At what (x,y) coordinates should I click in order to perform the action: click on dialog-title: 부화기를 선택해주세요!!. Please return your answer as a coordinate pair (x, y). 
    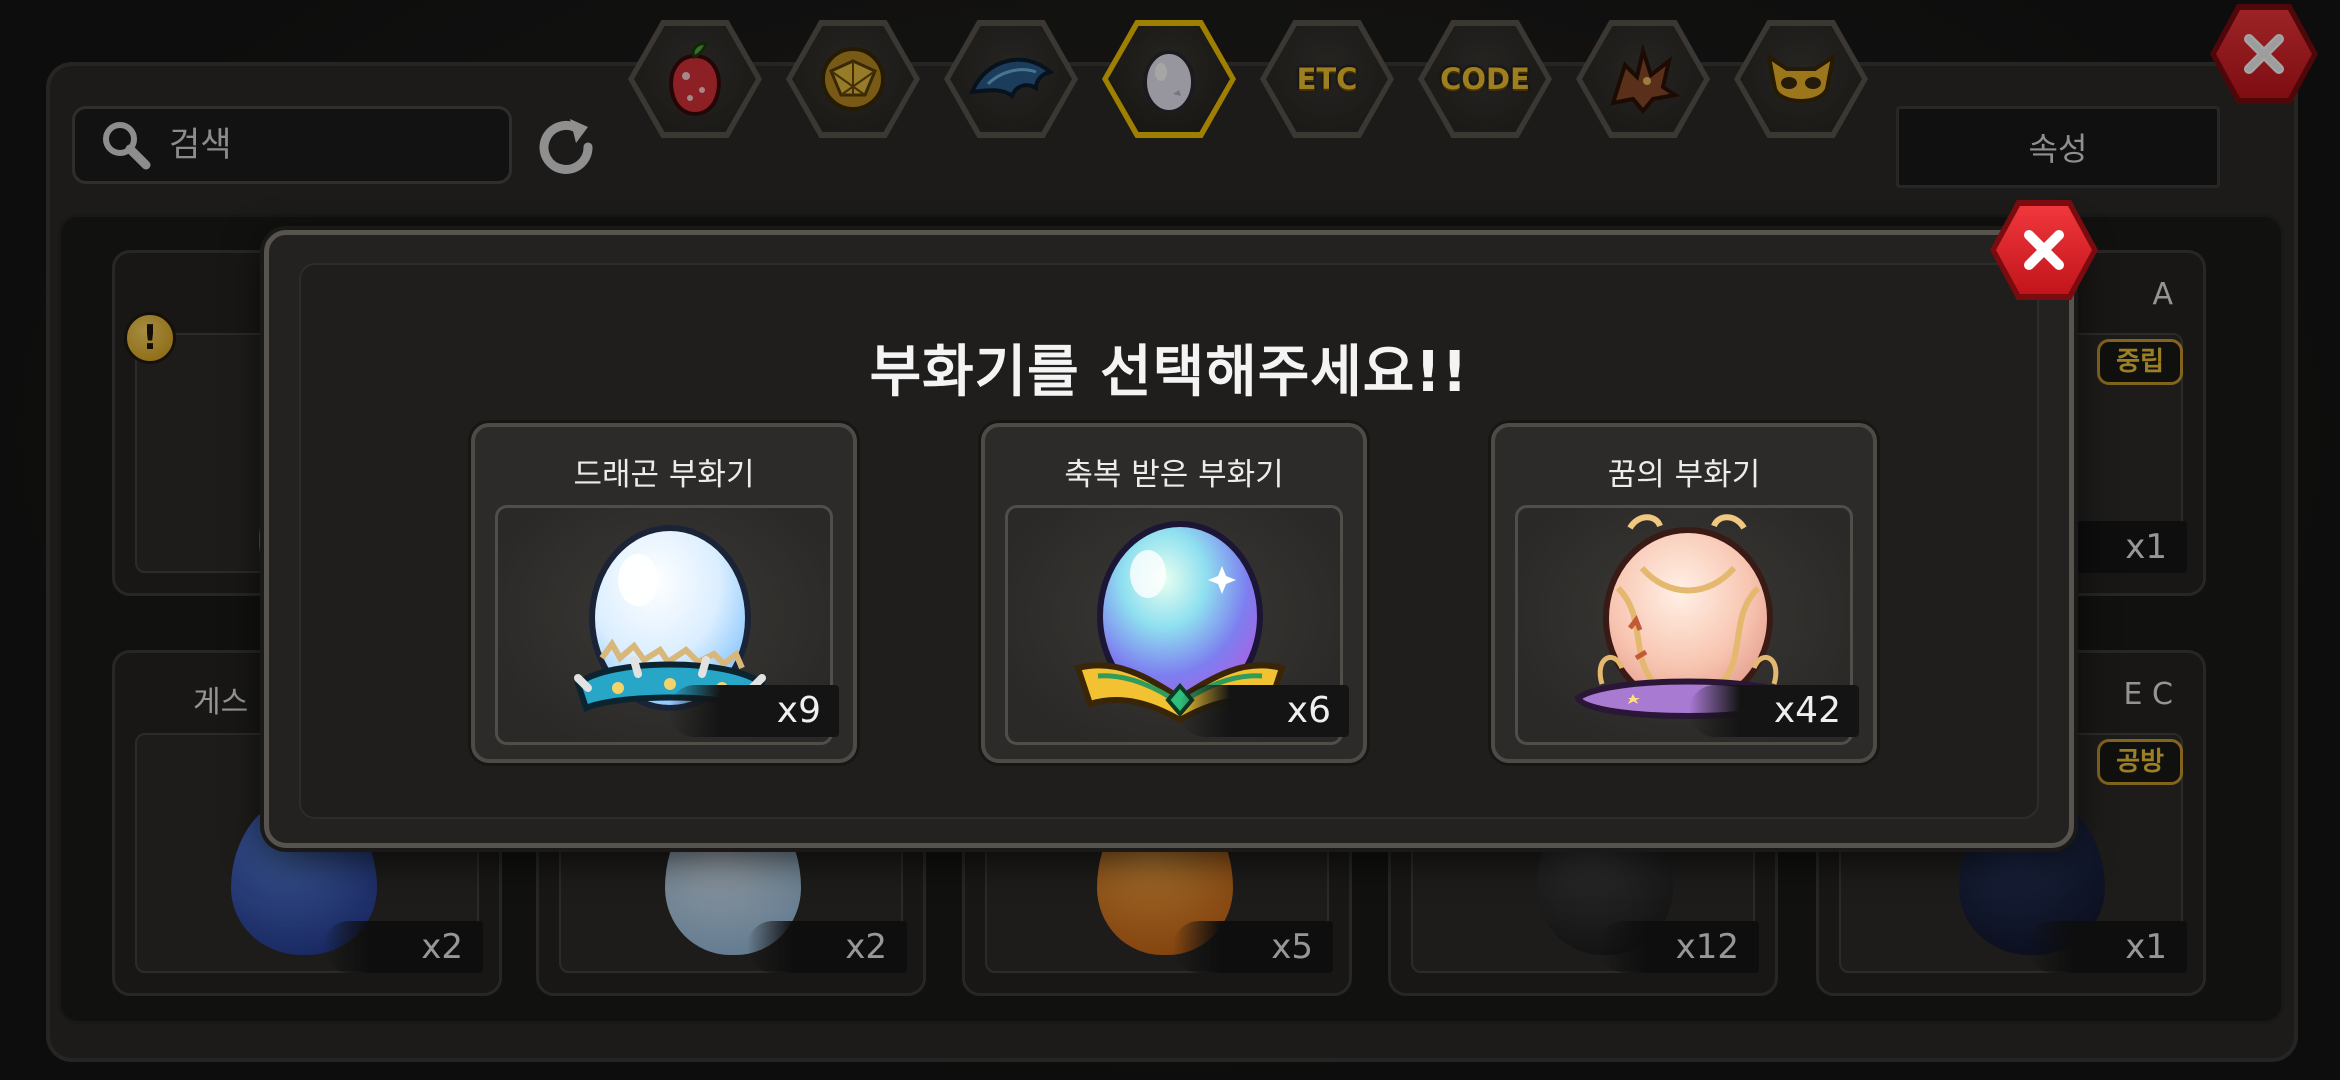
    Looking at the image, I should click on (1169, 372).